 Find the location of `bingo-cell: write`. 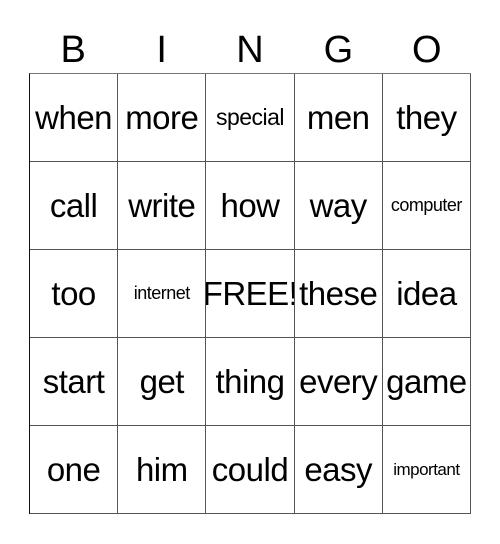

bingo-cell: write is located at coordinates (162, 206).